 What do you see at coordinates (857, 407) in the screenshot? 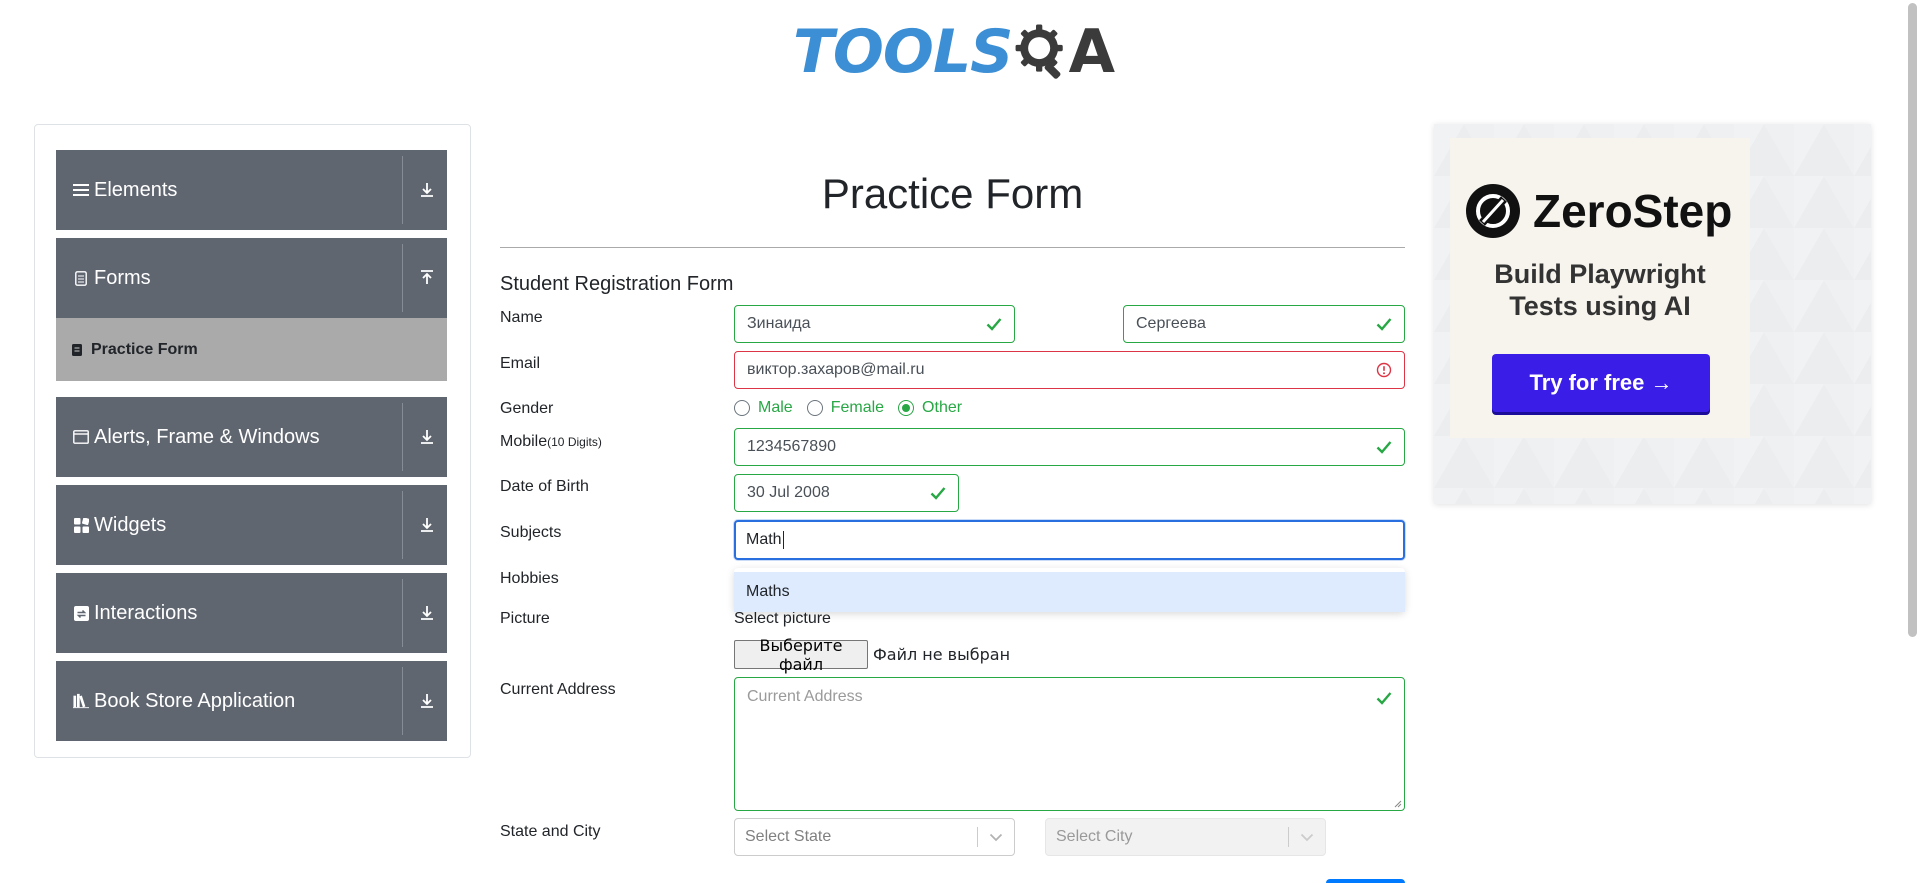
I see `radio-label: Female` at bounding box center [857, 407].